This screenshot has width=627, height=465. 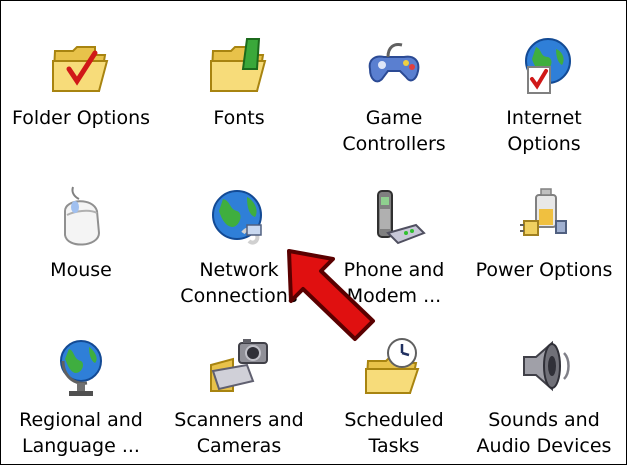 I want to click on item-sounds-and-audio: Sounds and Audio Devices, so click(x=544, y=384).